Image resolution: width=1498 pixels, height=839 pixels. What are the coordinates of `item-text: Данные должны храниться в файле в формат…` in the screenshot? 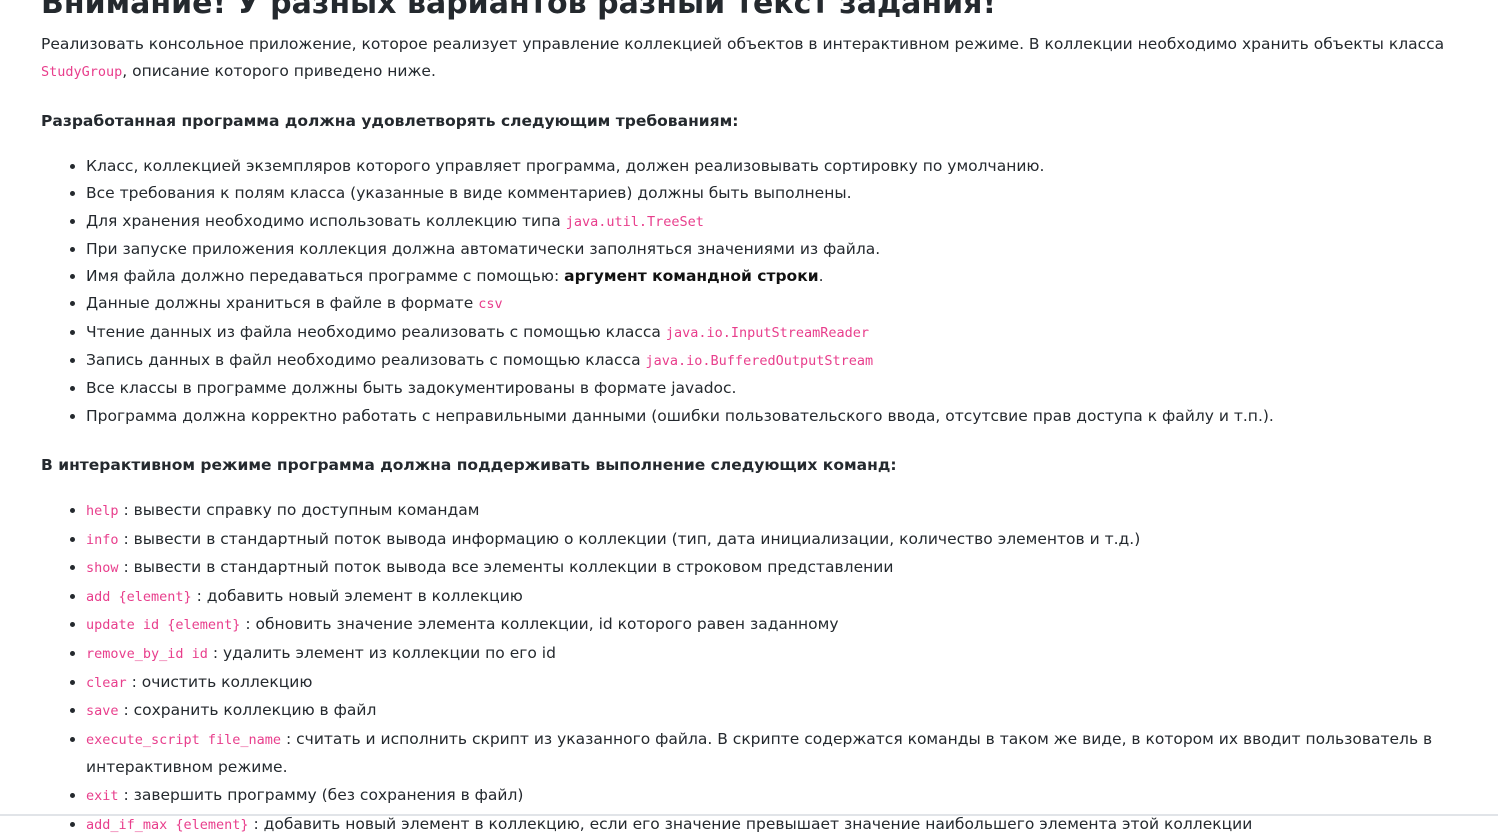 It's located at (282, 303).